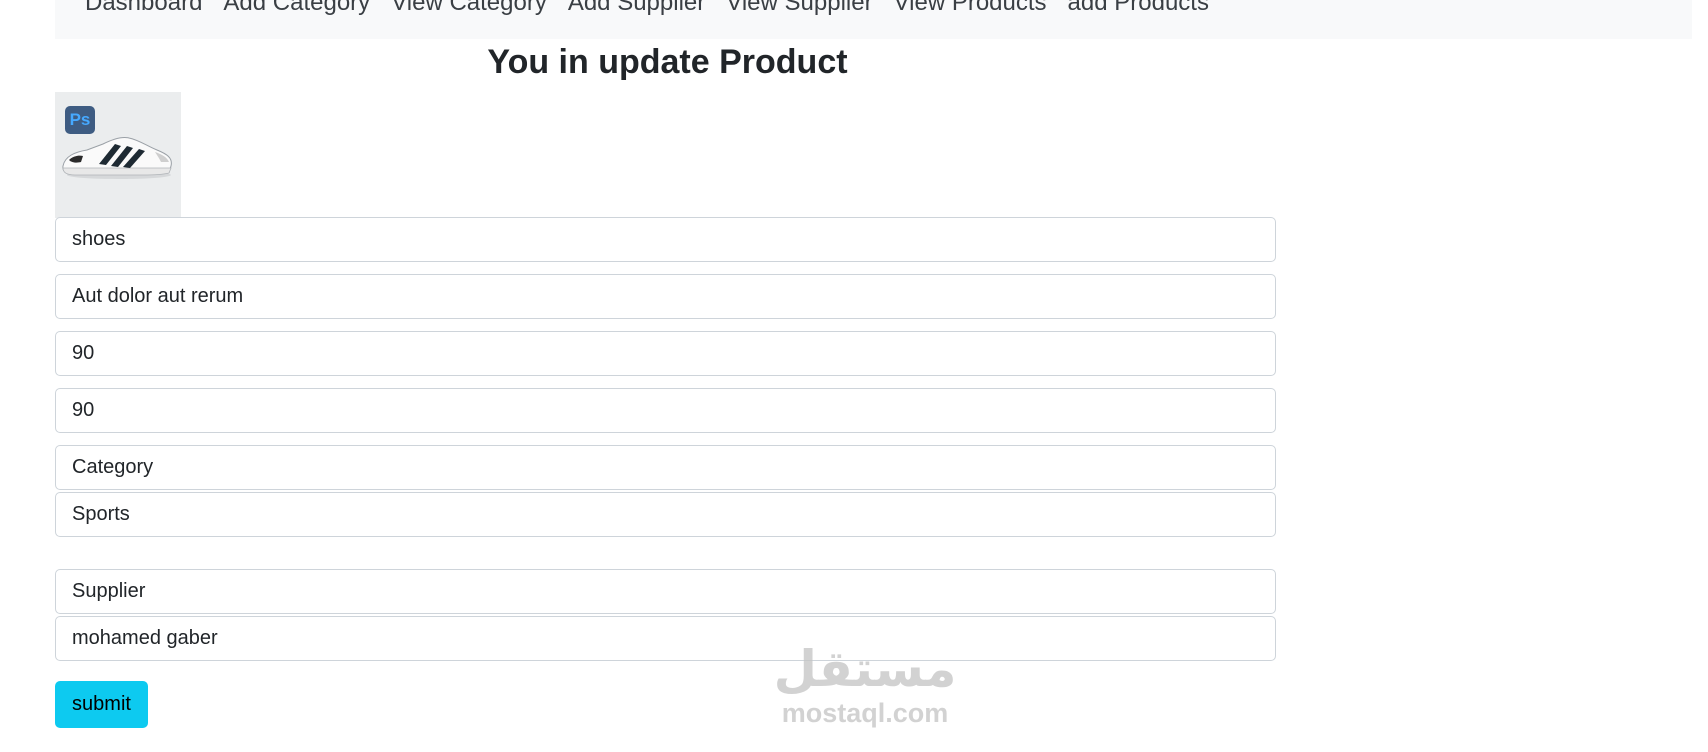  What do you see at coordinates (665, 514) in the screenshot?
I see `category-select-value: Sports` at bounding box center [665, 514].